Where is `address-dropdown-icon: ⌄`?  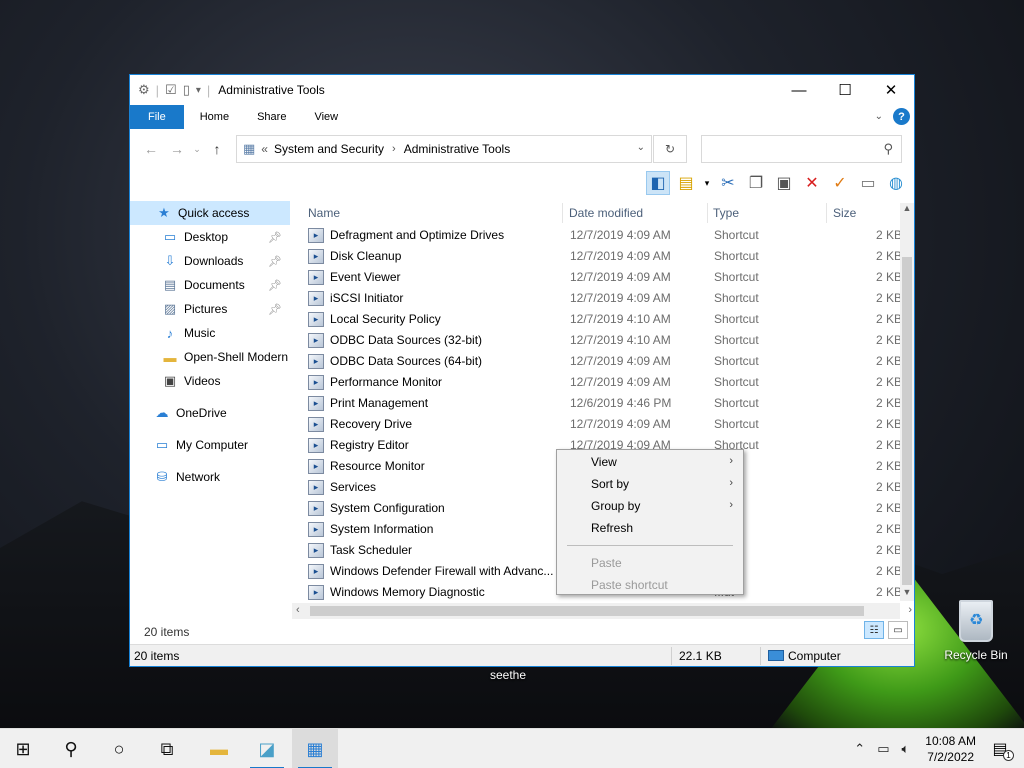 address-dropdown-icon: ⌄ is located at coordinates (641, 147).